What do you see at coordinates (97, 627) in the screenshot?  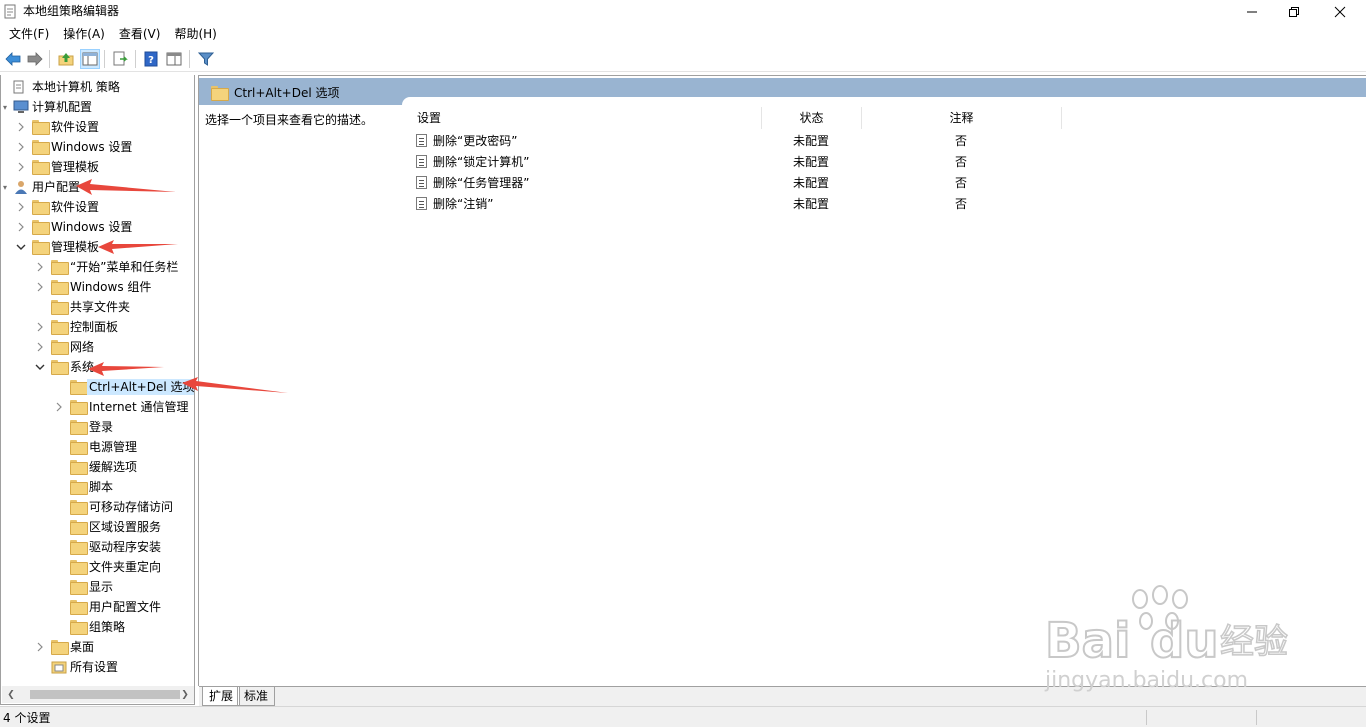 I see `tree-item: 组策略` at bounding box center [97, 627].